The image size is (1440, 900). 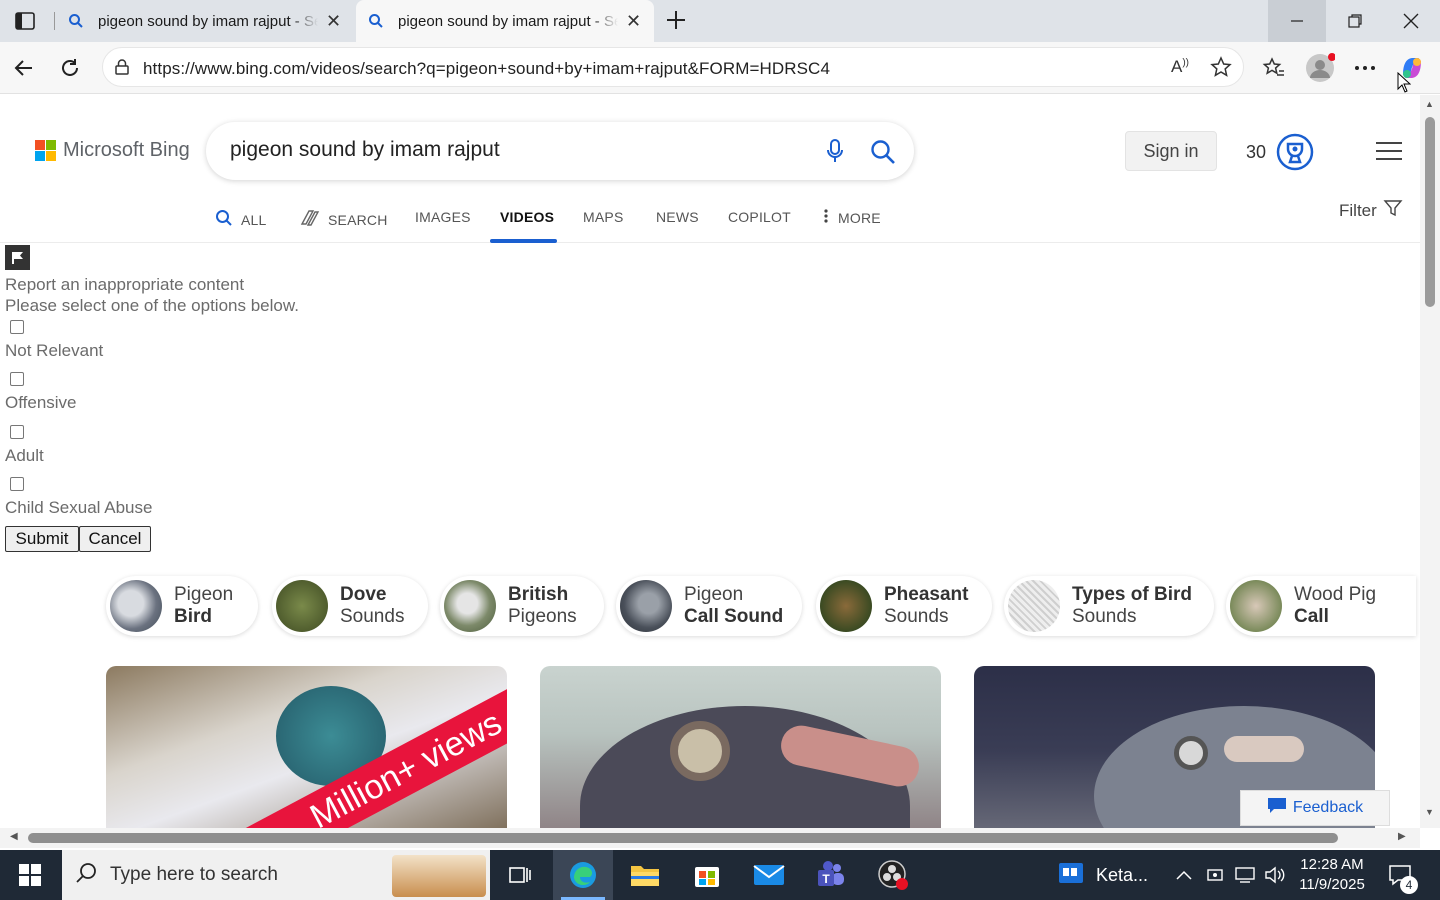 What do you see at coordinates (79, 507) in the screenshot?
I see `option-label: Child Sexual Abuse` at bounding box center [79, 507].